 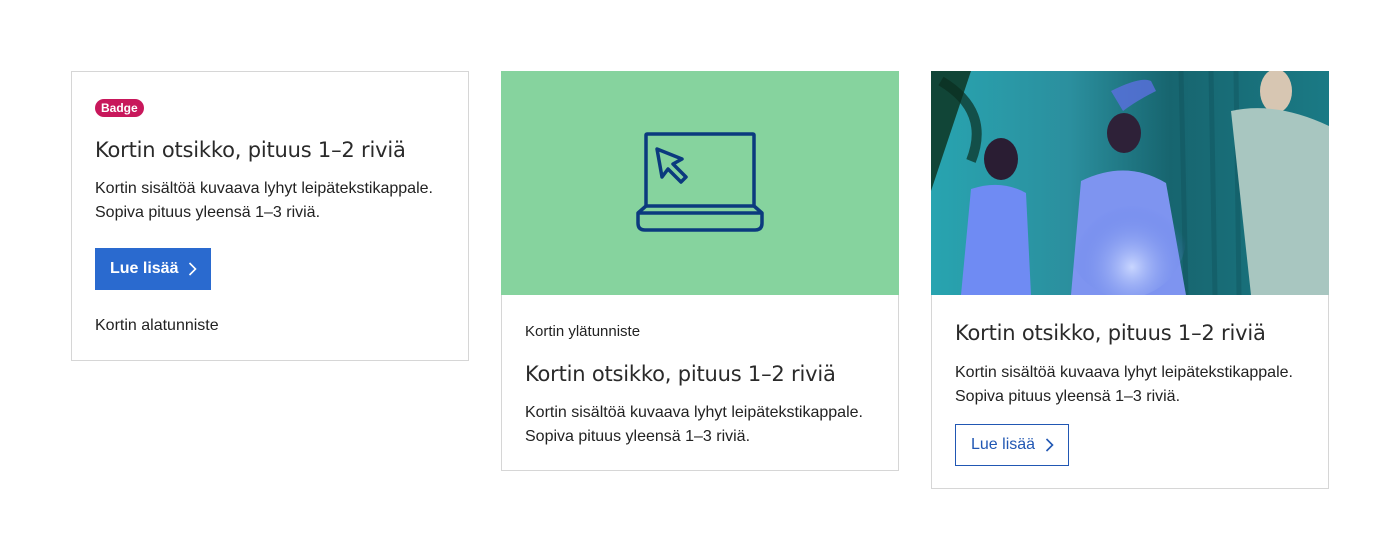 What do you see at coordinates (1130, 183) in the screenshot?
I see `dancing-people-photo` at bounding box center [1130, 183].